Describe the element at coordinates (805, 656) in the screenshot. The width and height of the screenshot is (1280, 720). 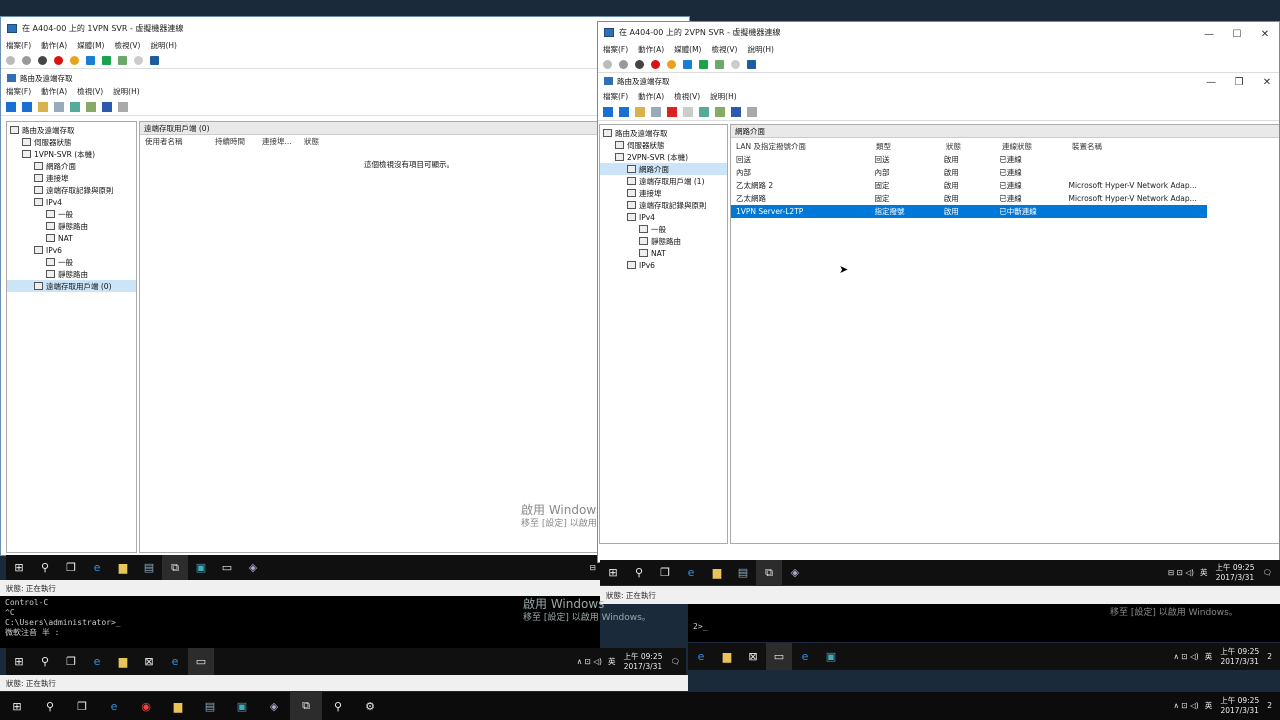
I see `ie-icon: e` at that location.